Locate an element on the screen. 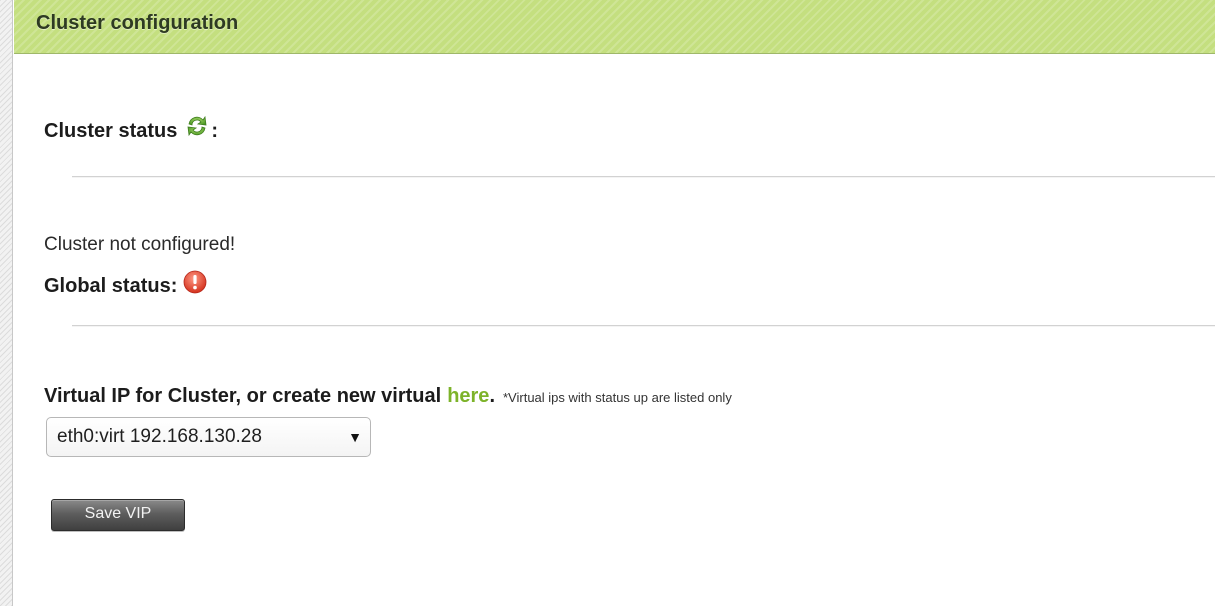  global-status-text: Global status: is located at coordinates (111, 286).